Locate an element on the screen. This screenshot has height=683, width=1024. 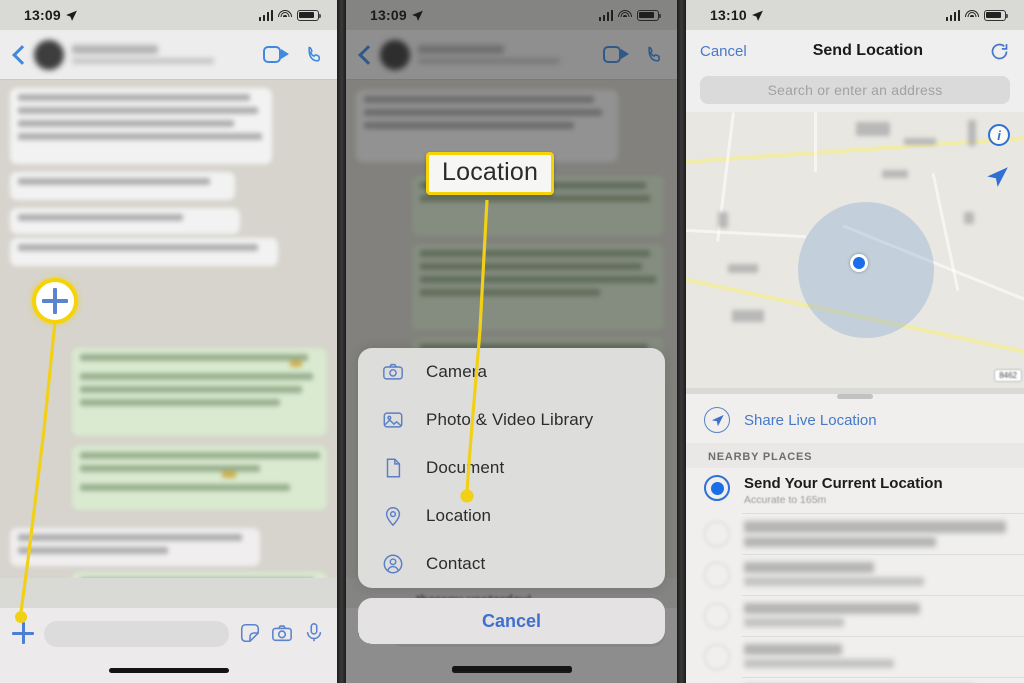
status-left: 13:09 is located at coordinates (51, 15).